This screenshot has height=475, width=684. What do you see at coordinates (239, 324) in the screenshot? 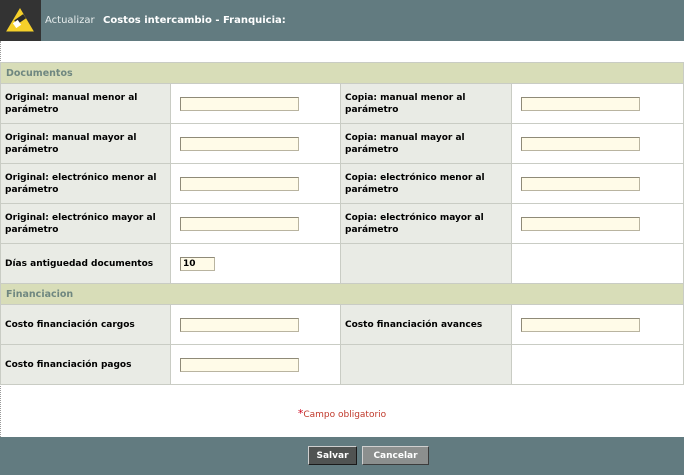
I see `costo-financiacion-cargos-input` at bounding box center [239, 324].